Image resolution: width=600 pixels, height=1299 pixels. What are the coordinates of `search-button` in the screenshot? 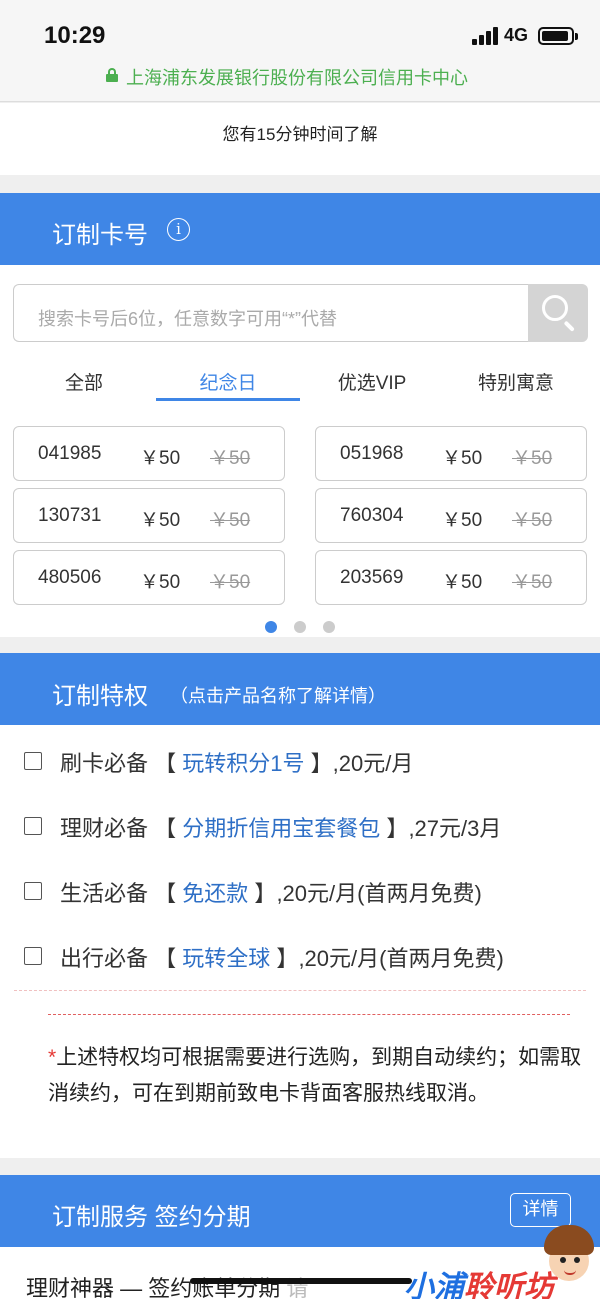 It's located at (558, 313).